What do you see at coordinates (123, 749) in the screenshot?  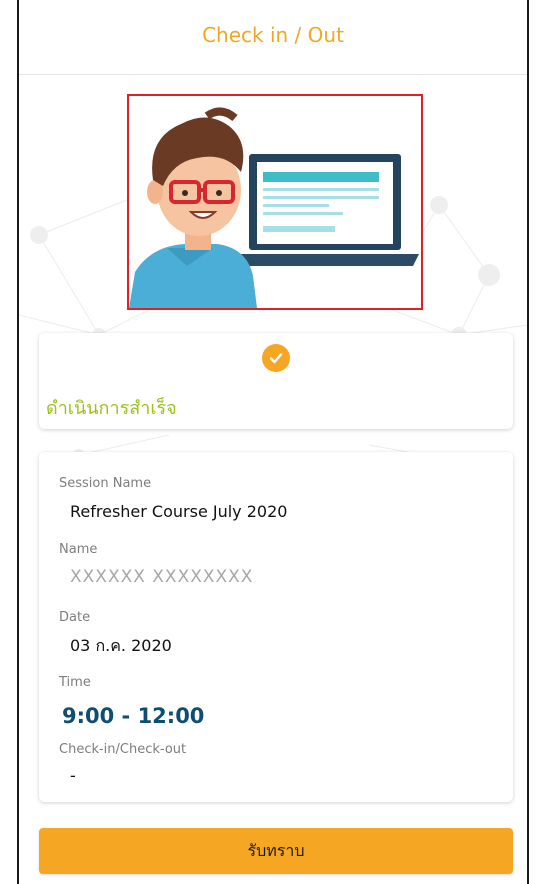 I see `checkinout-label: Check-in/Check-out` at bounding box center [123, 749].